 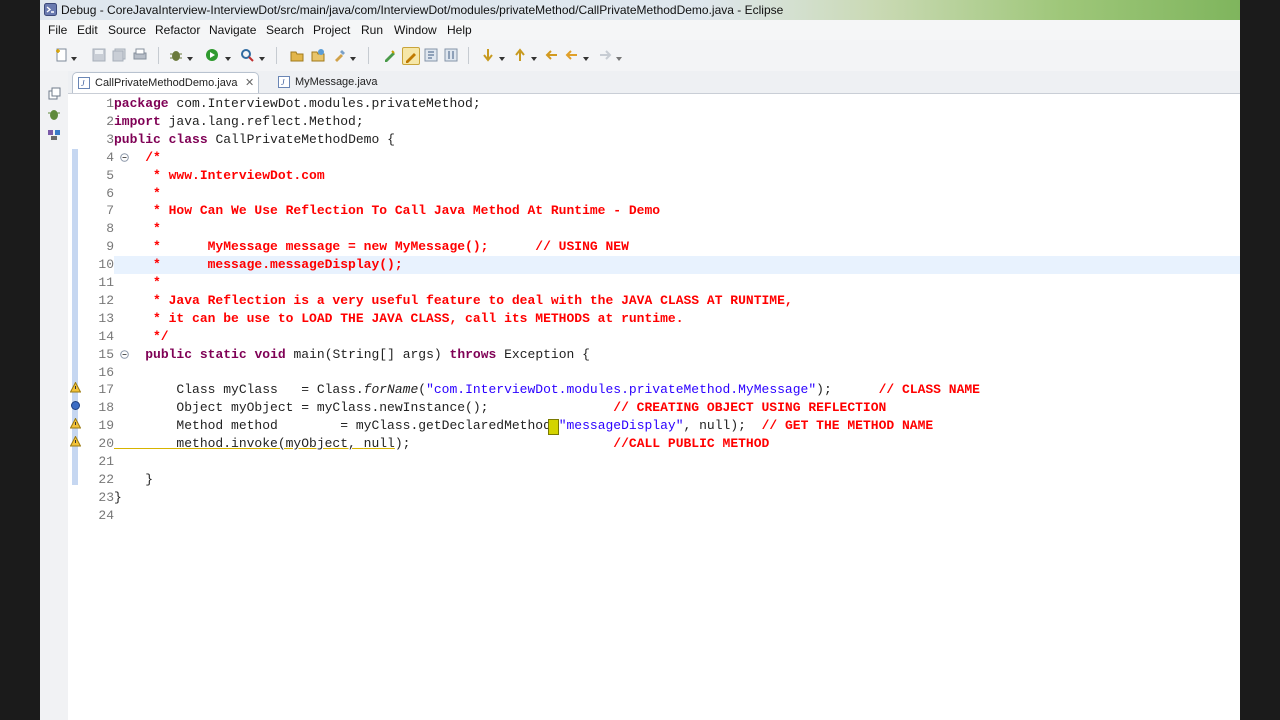 What do you see at coordinates (54, 94) in the screenshot?
I see `restore-icon` at bounding box center [54, 94].